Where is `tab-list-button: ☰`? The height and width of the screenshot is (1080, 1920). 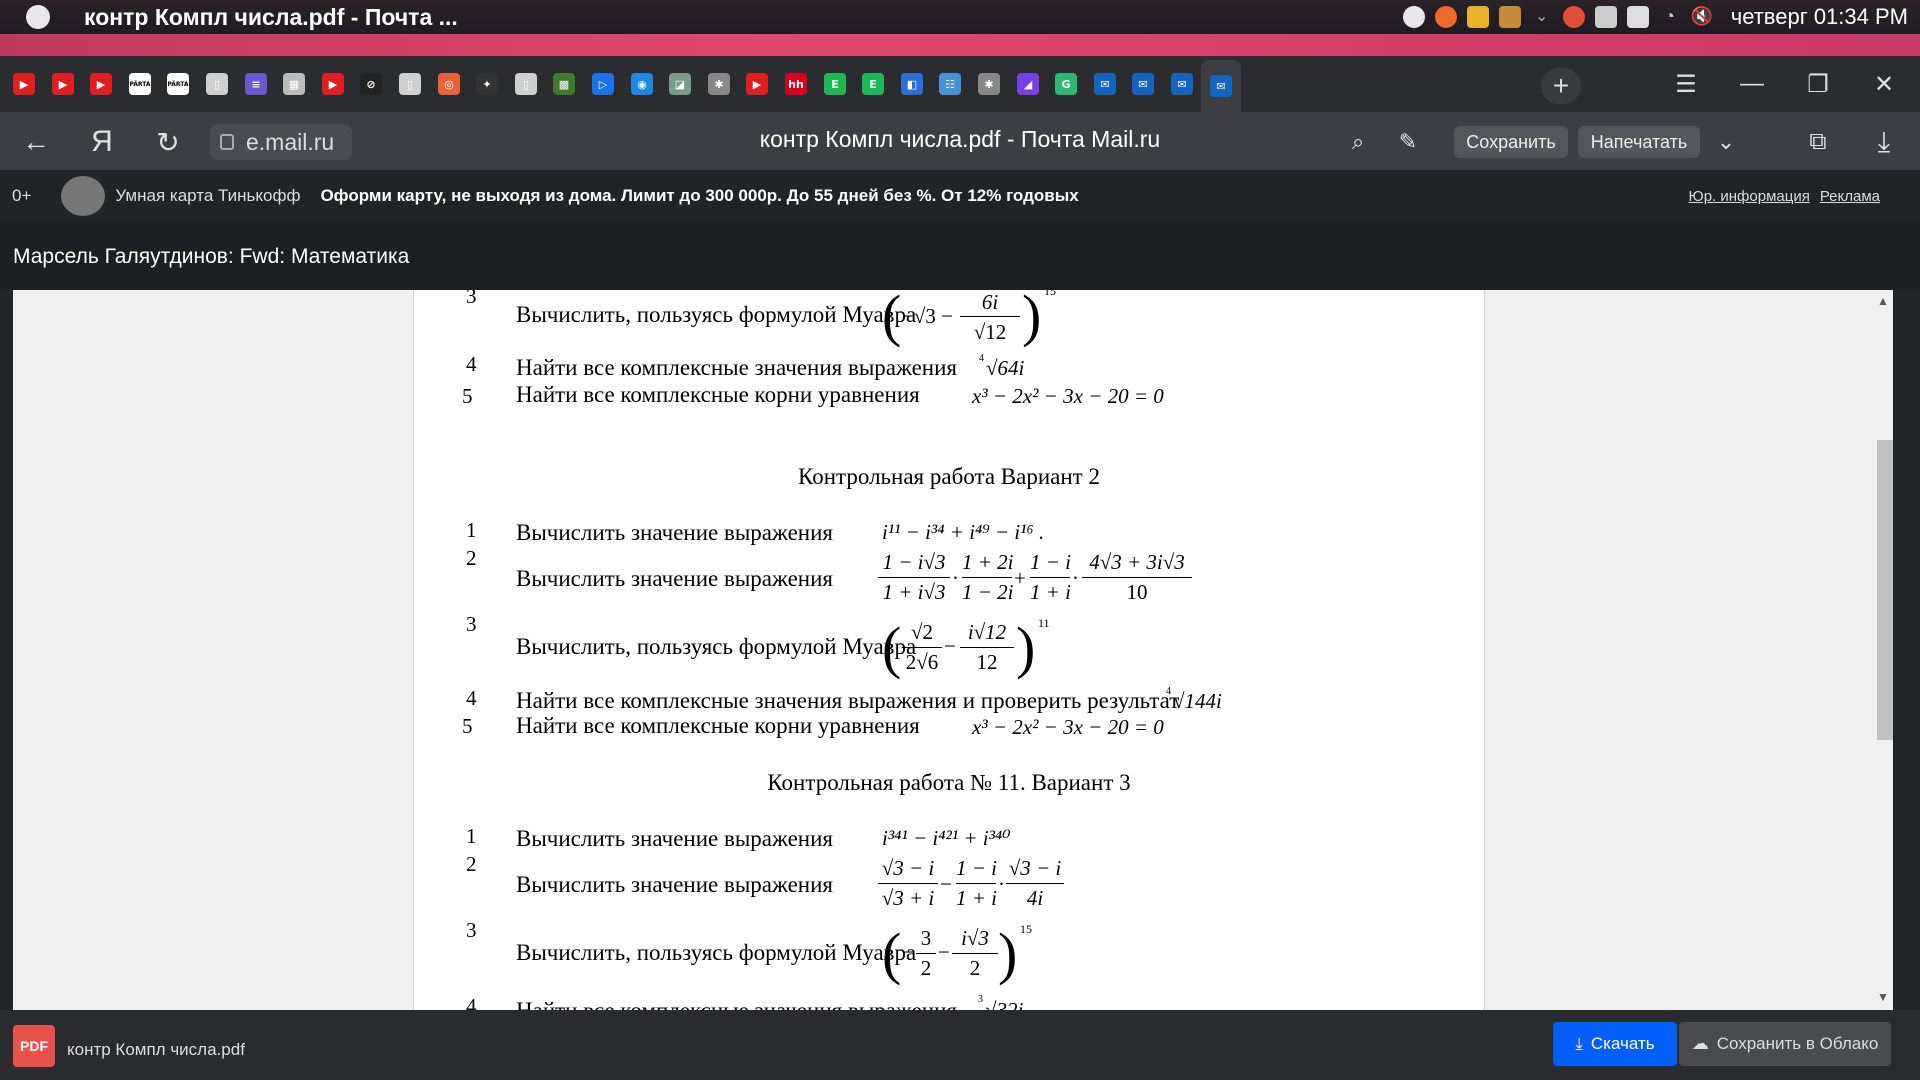
tab-list-button: ☰ is located at coordinates (1686, 84).